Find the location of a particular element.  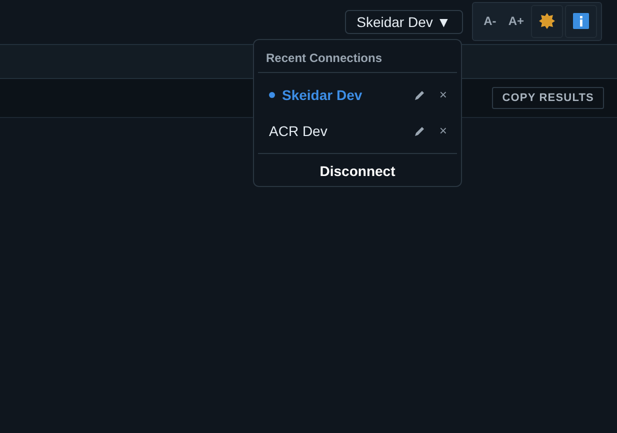

copy-results-button: COPY RESULTS is located at coordinates (548, 98).